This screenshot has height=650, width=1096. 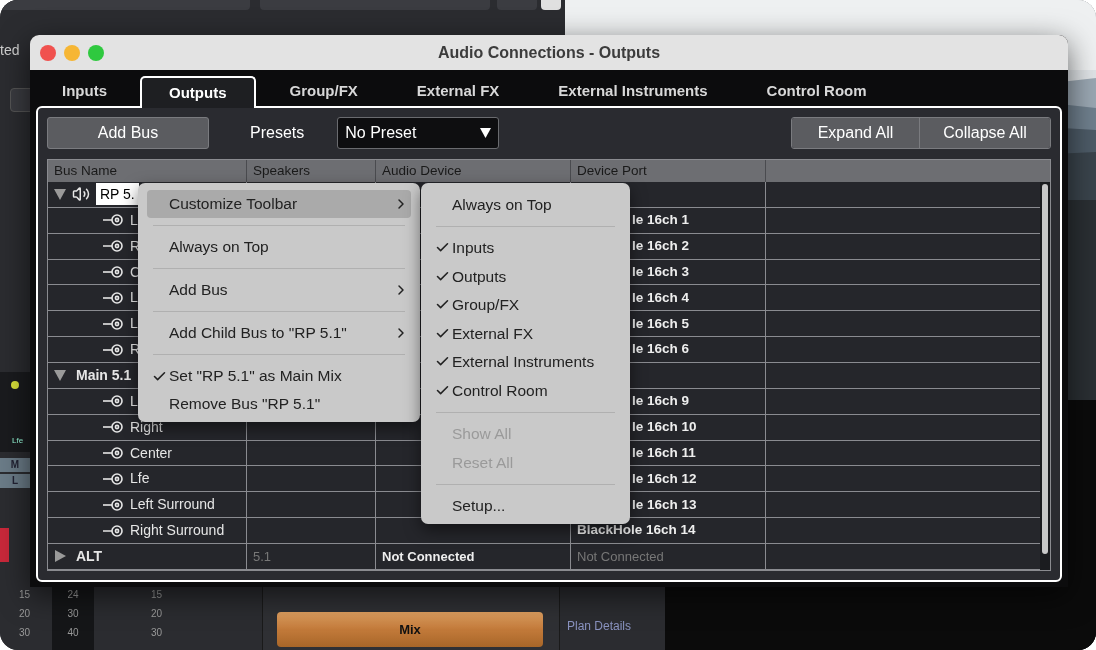 I want to click on window-title: Audio Connections - Outputs, so click(x=549, y=52).